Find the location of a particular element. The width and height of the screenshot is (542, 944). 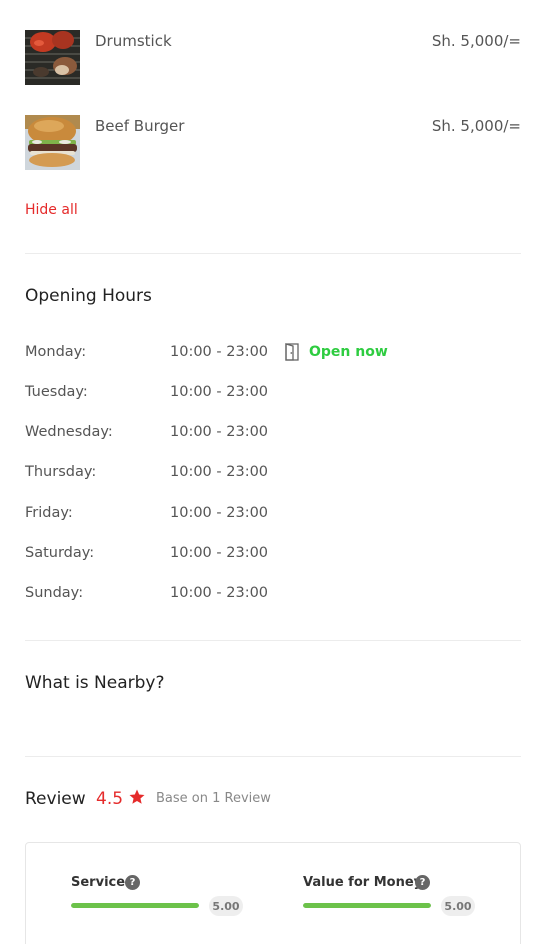

open-status: Open now is located at coordinates (348, 352).